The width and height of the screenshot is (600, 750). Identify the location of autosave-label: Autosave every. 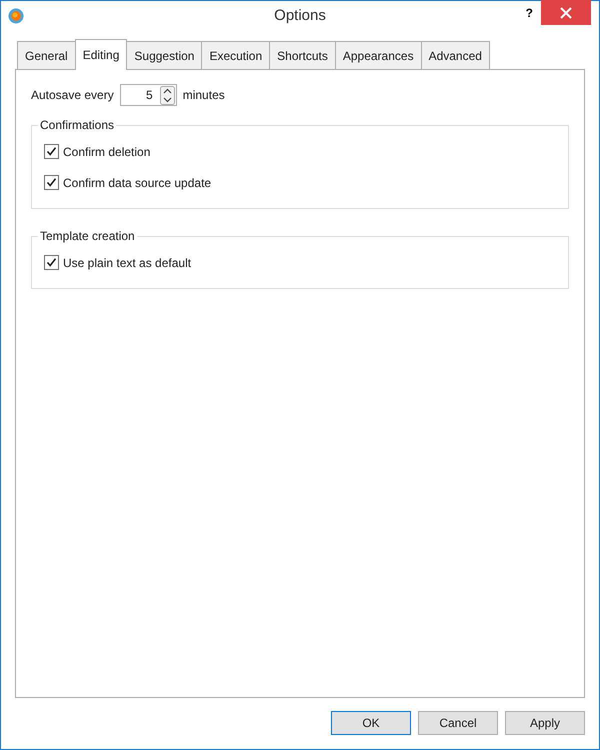
(72, 95).